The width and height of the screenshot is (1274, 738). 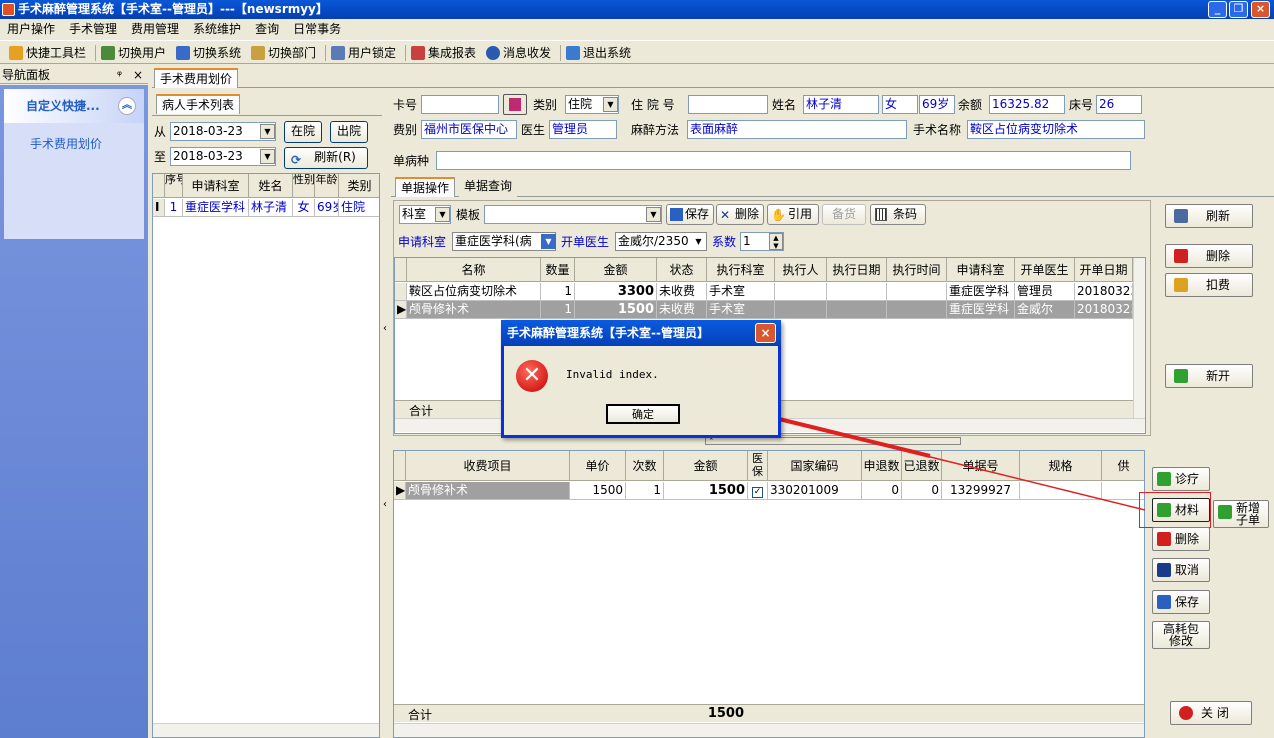 I want to click on barcode-icon, so click(x=881, y=214).